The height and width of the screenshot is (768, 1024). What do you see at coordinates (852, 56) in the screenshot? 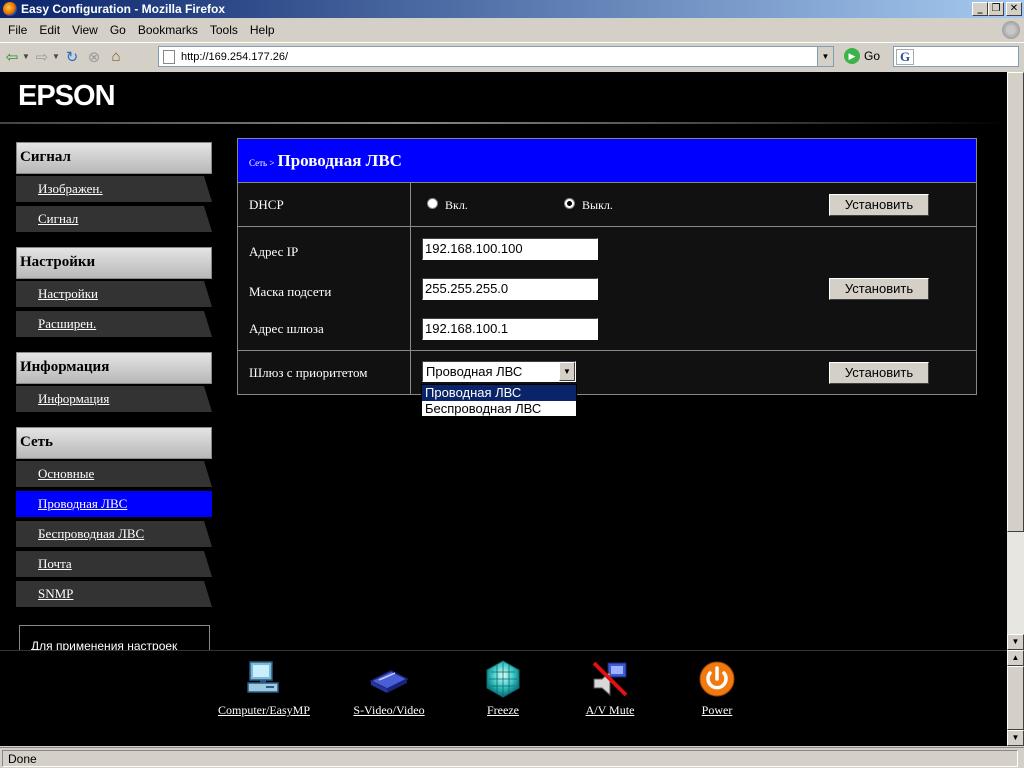
I see `go-arrow-icon: ▶` at bounding box center [852, 56].